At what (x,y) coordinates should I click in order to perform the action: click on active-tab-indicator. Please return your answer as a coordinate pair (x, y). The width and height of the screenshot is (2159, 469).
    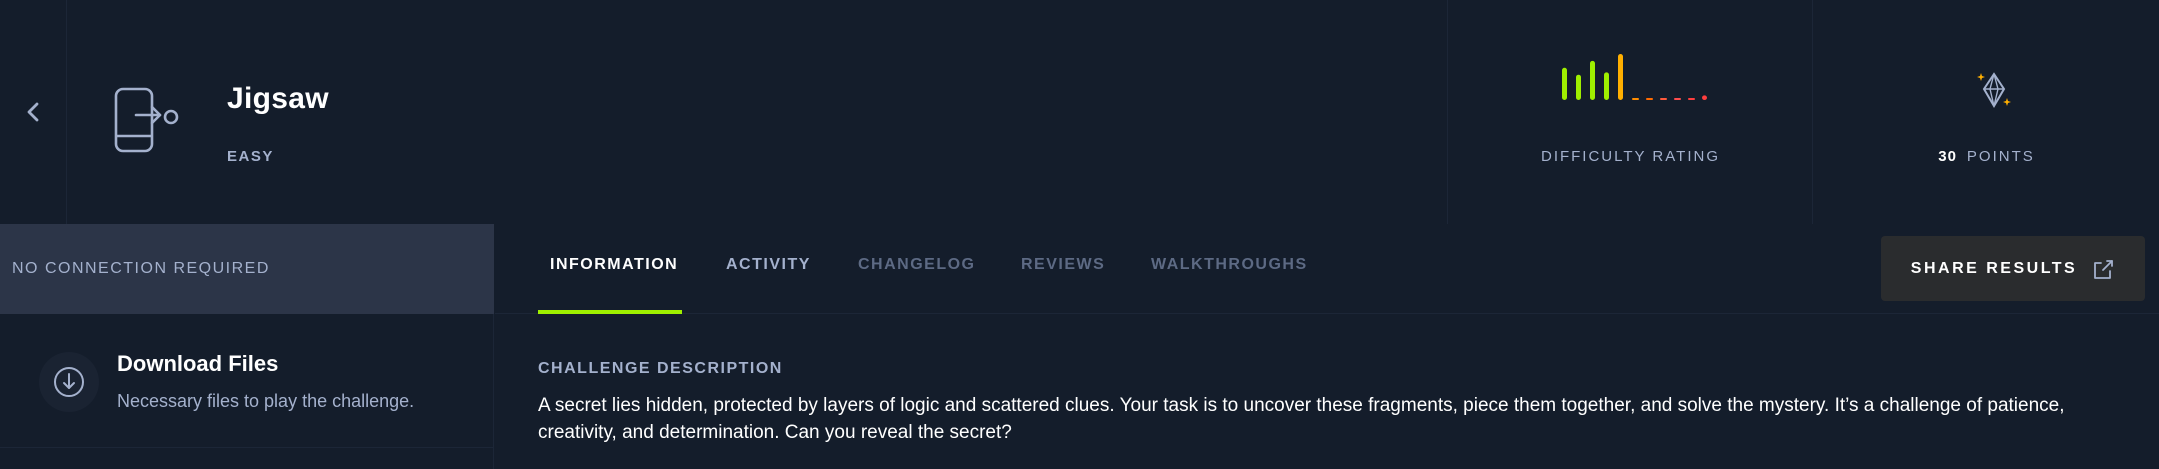
    Looking at the image, I should click on (610, 312).